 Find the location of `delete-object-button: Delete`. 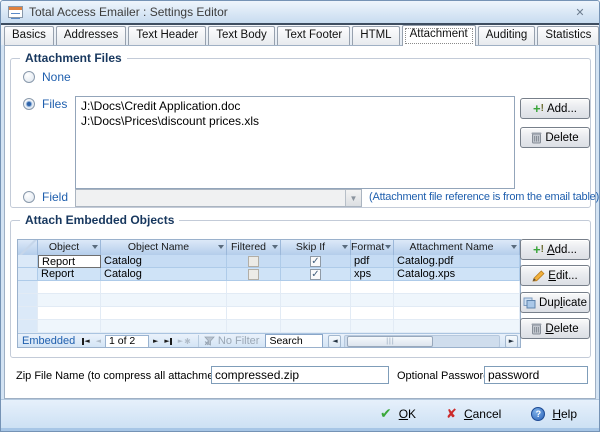

delete-object-button: Delete is located at coordinates (555, 328).